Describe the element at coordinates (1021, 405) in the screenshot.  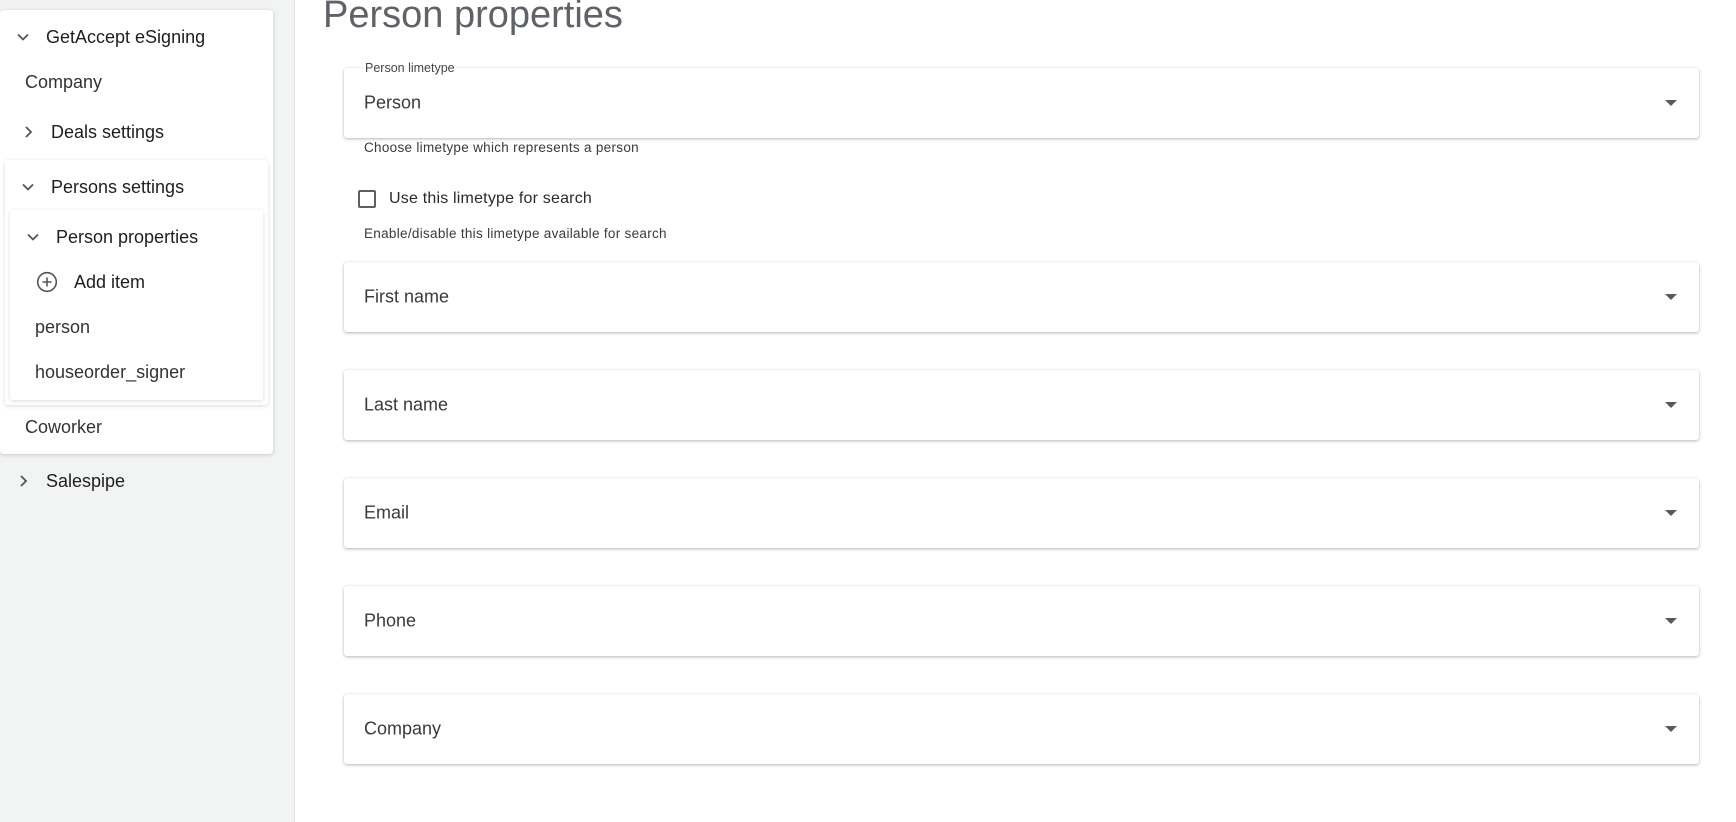
I see `last-name-select: Last name` at that location.